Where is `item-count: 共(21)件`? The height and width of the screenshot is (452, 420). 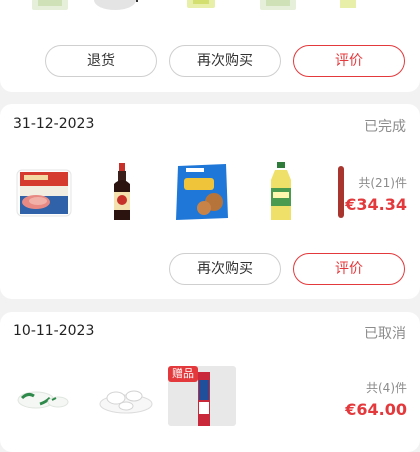
item-count: 共(21)件 is located at coordinates (382, 183).